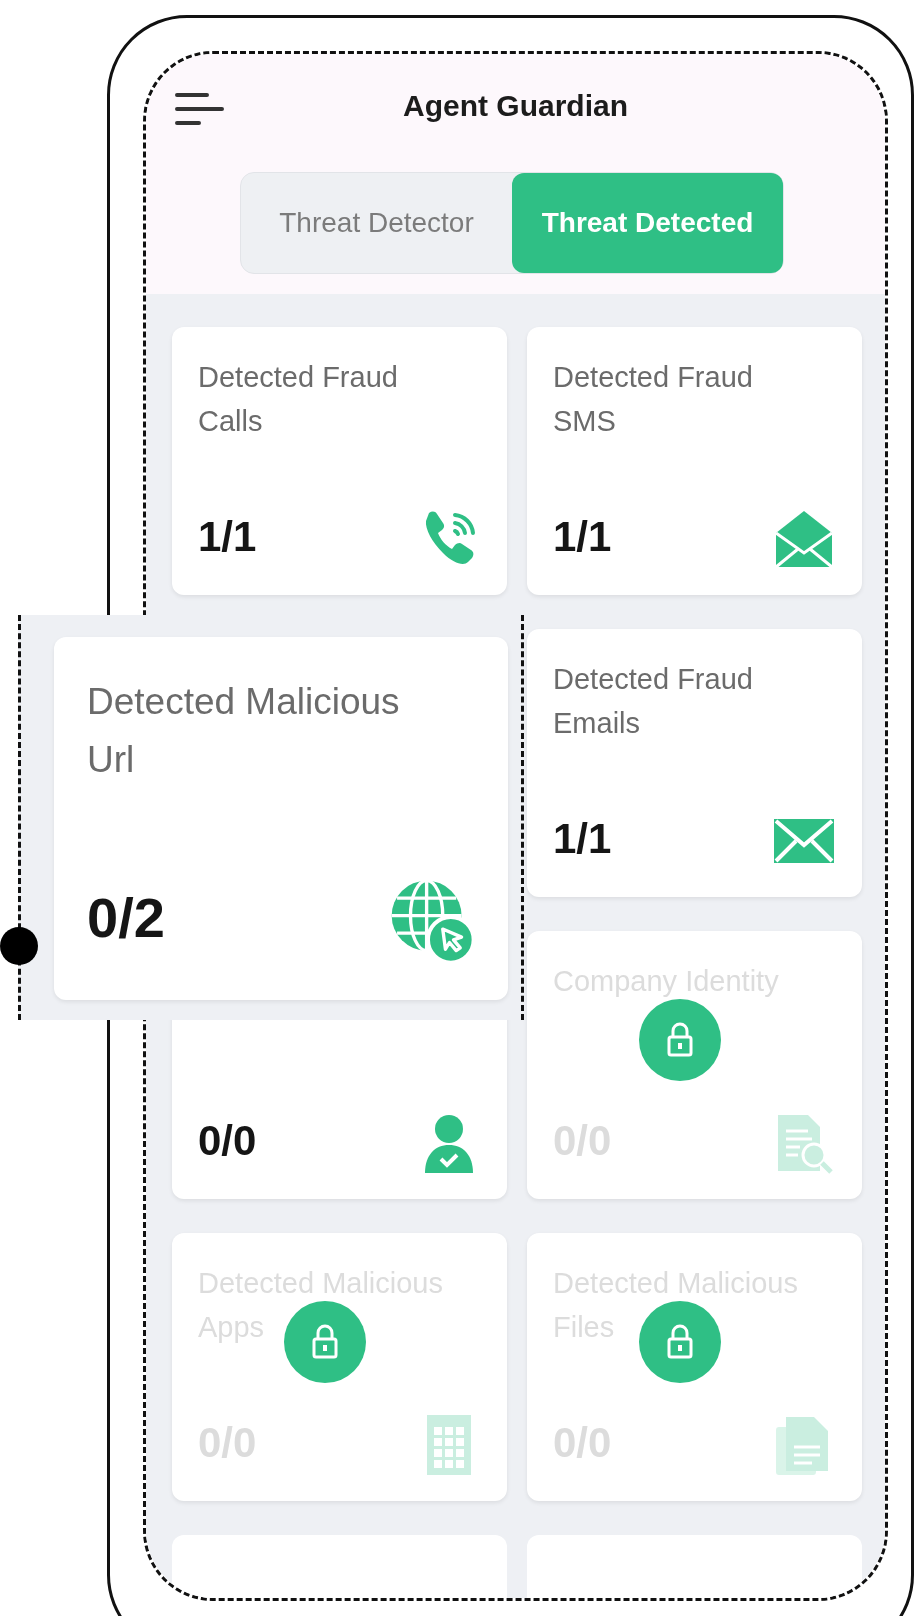 The image size is (924, 1616). I want to click on card-count: 0/0, so click(227, 1141).